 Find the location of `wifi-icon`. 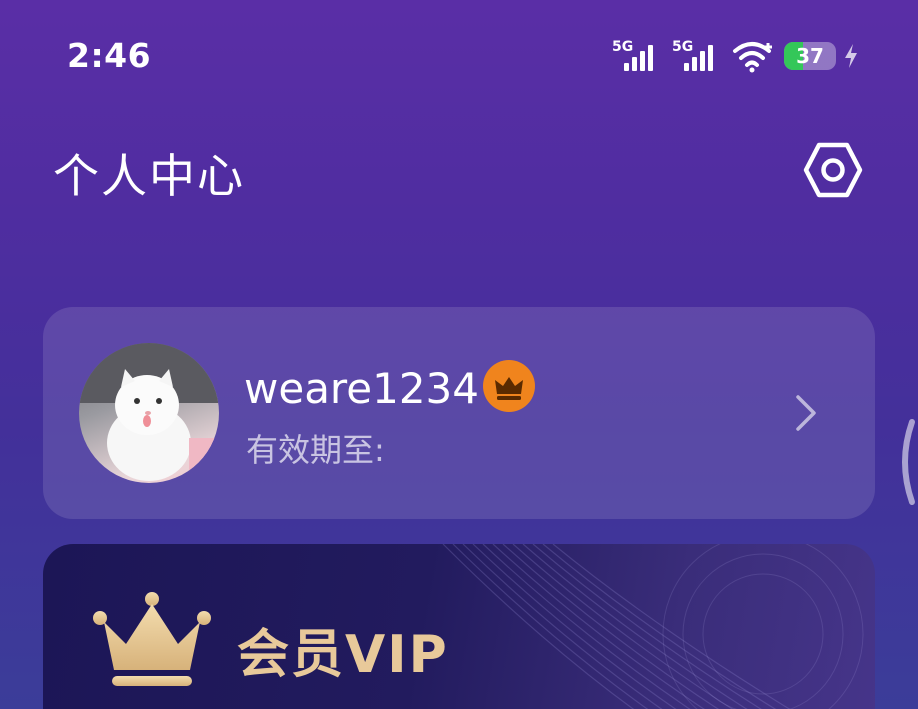

wifi-icon is located at coordinates (752, 57).